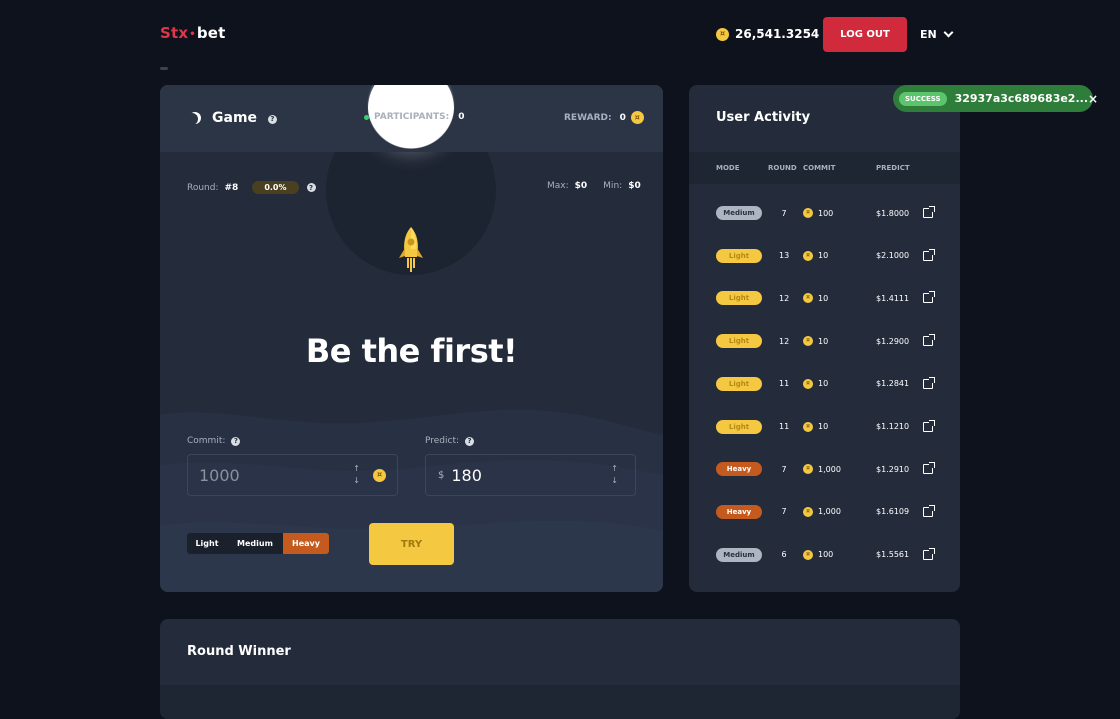 The width and height of the screenshot is (1120, 719). What do you see at coordinates (219, 475) in the screenshot?
I see `commit-value: 1000` at bounding box center [219, 475].